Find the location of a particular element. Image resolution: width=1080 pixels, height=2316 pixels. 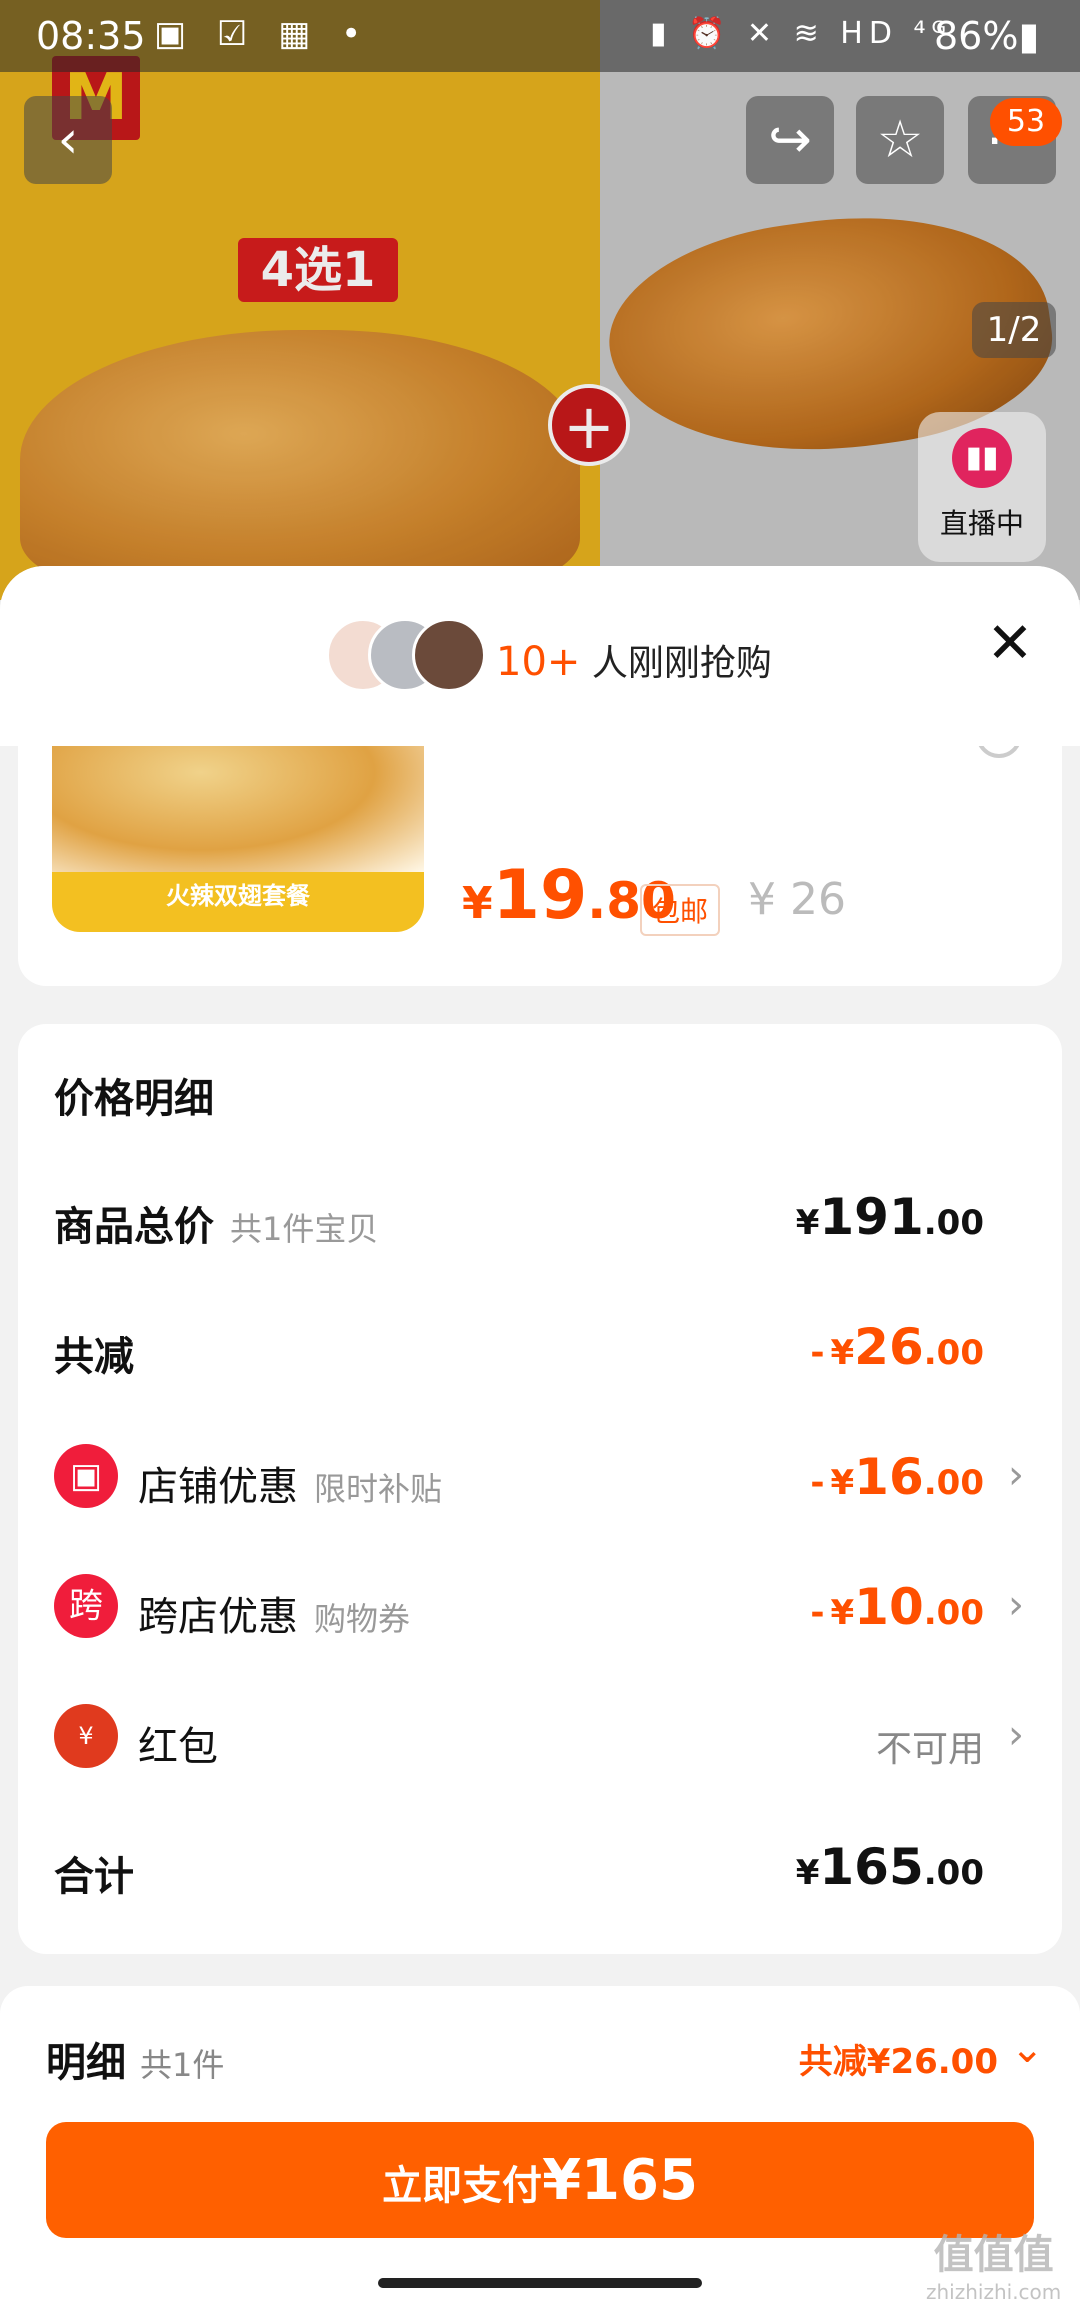

buyers-label: 人刚刚抢购 is located at coordinates (681, 663).